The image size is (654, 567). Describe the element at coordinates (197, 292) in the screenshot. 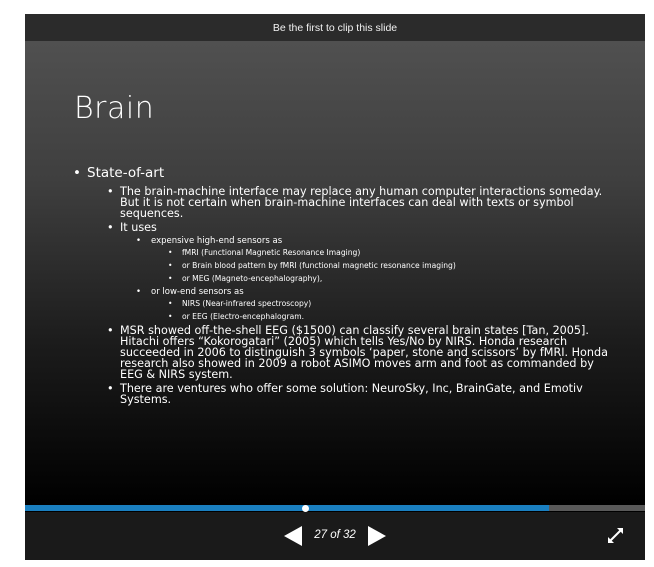

I see `bullet-text: or low-end sensors as` at that location.